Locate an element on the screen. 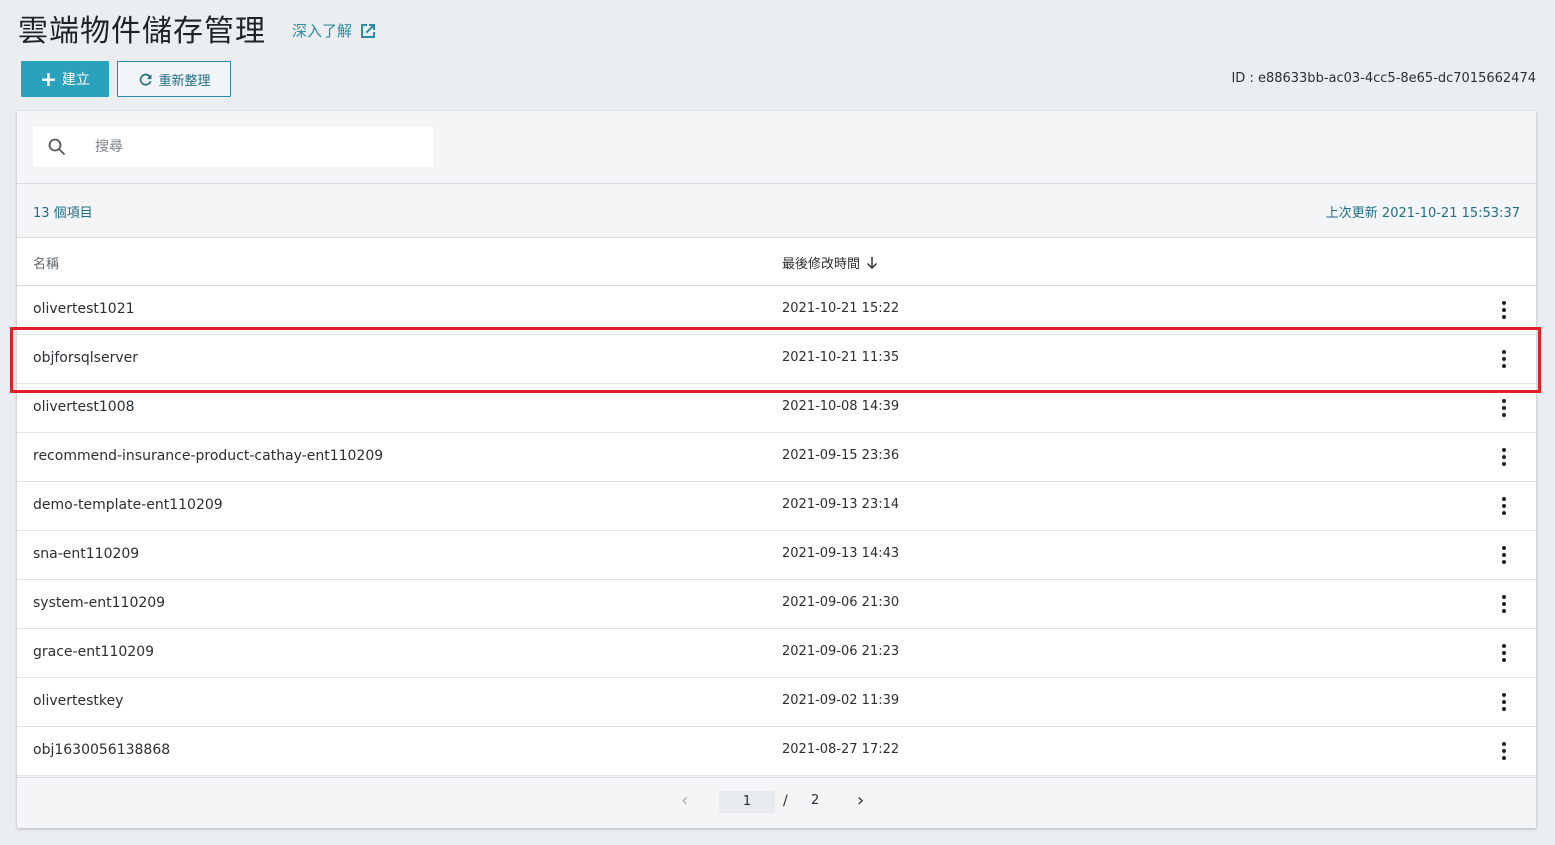 This screenshot has width=1555, height=845. learn-more-label: 深入了解 is located at coordinates (322, 31).